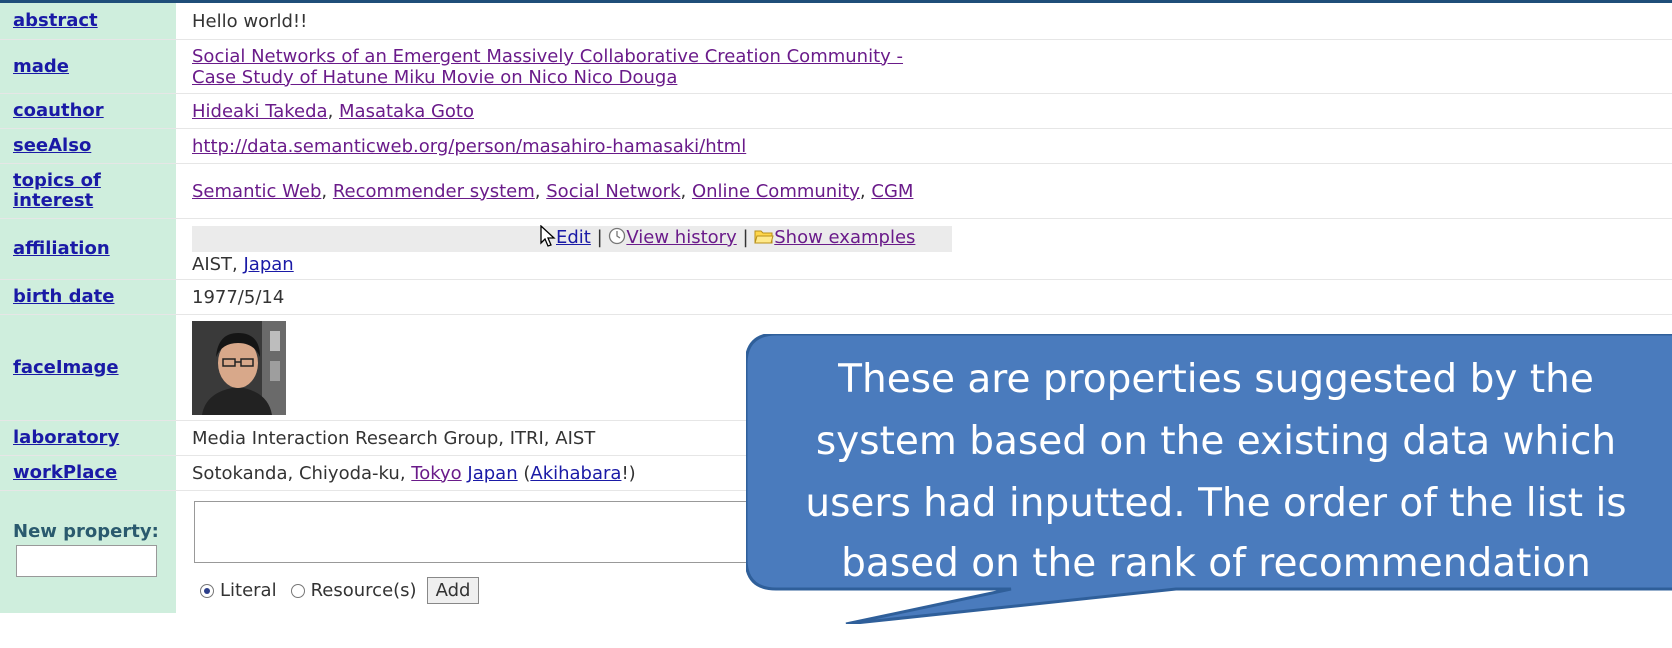 This screenshot has height=648, width=1672. What do you see at coordinates (248, 590) in the screenshot?
I see `literal-label: Literal` at bounding box center [248, 590].